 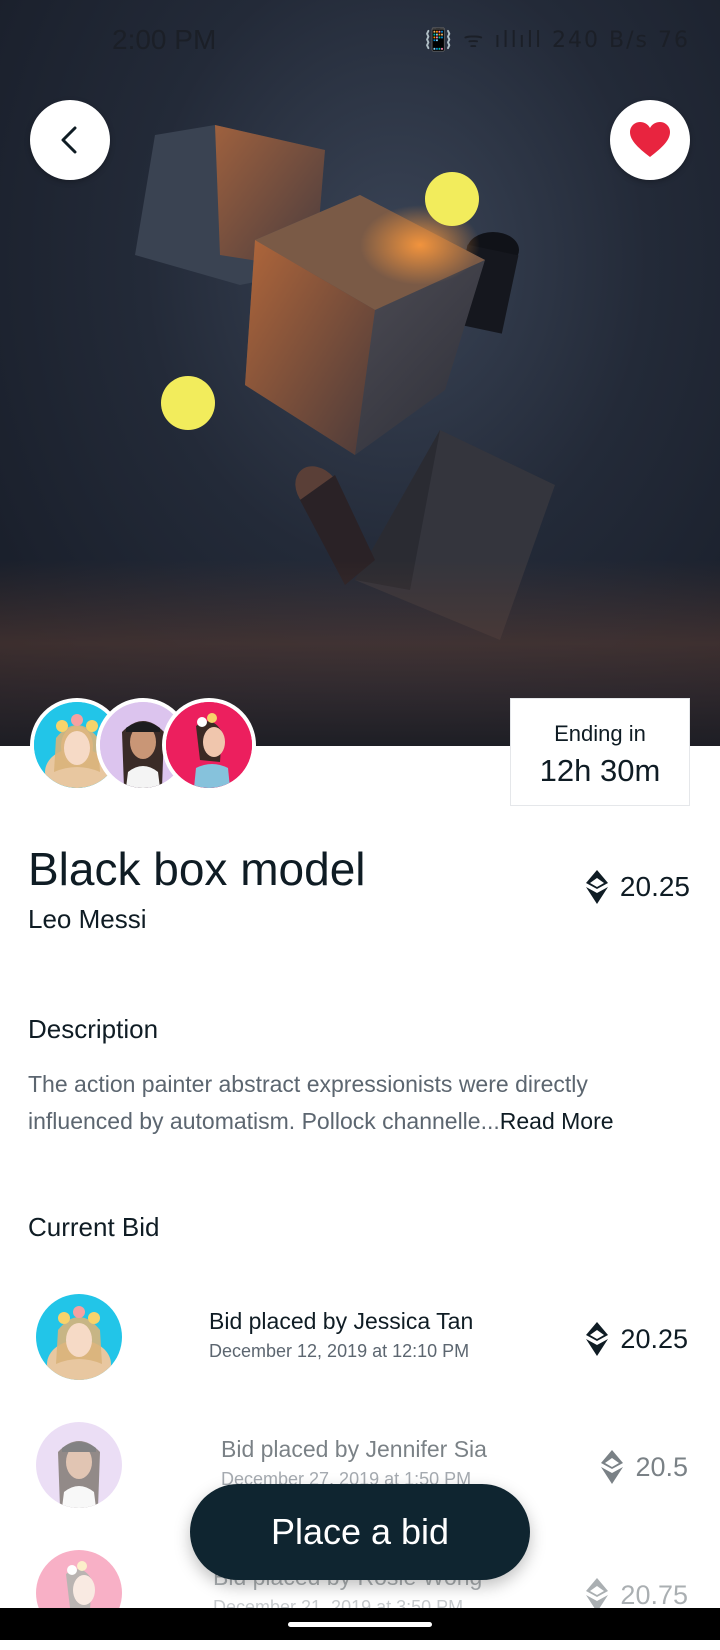 I want to click on bid-price: 20.25, so click(x=637, y=1339).